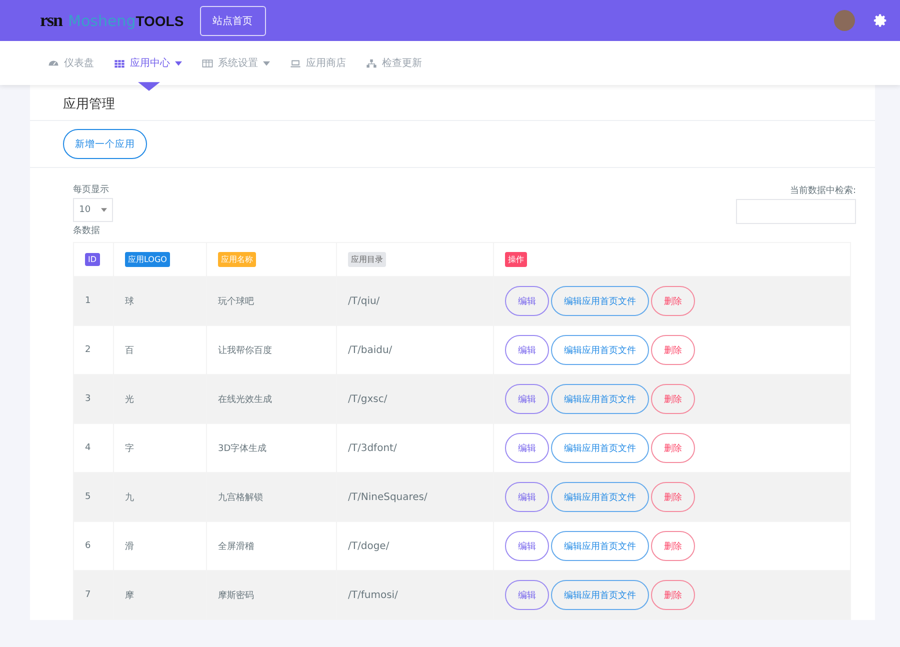  Describe the element at coordinates (88, 399) in the screenshot. I see `row-id: 3` at that location.